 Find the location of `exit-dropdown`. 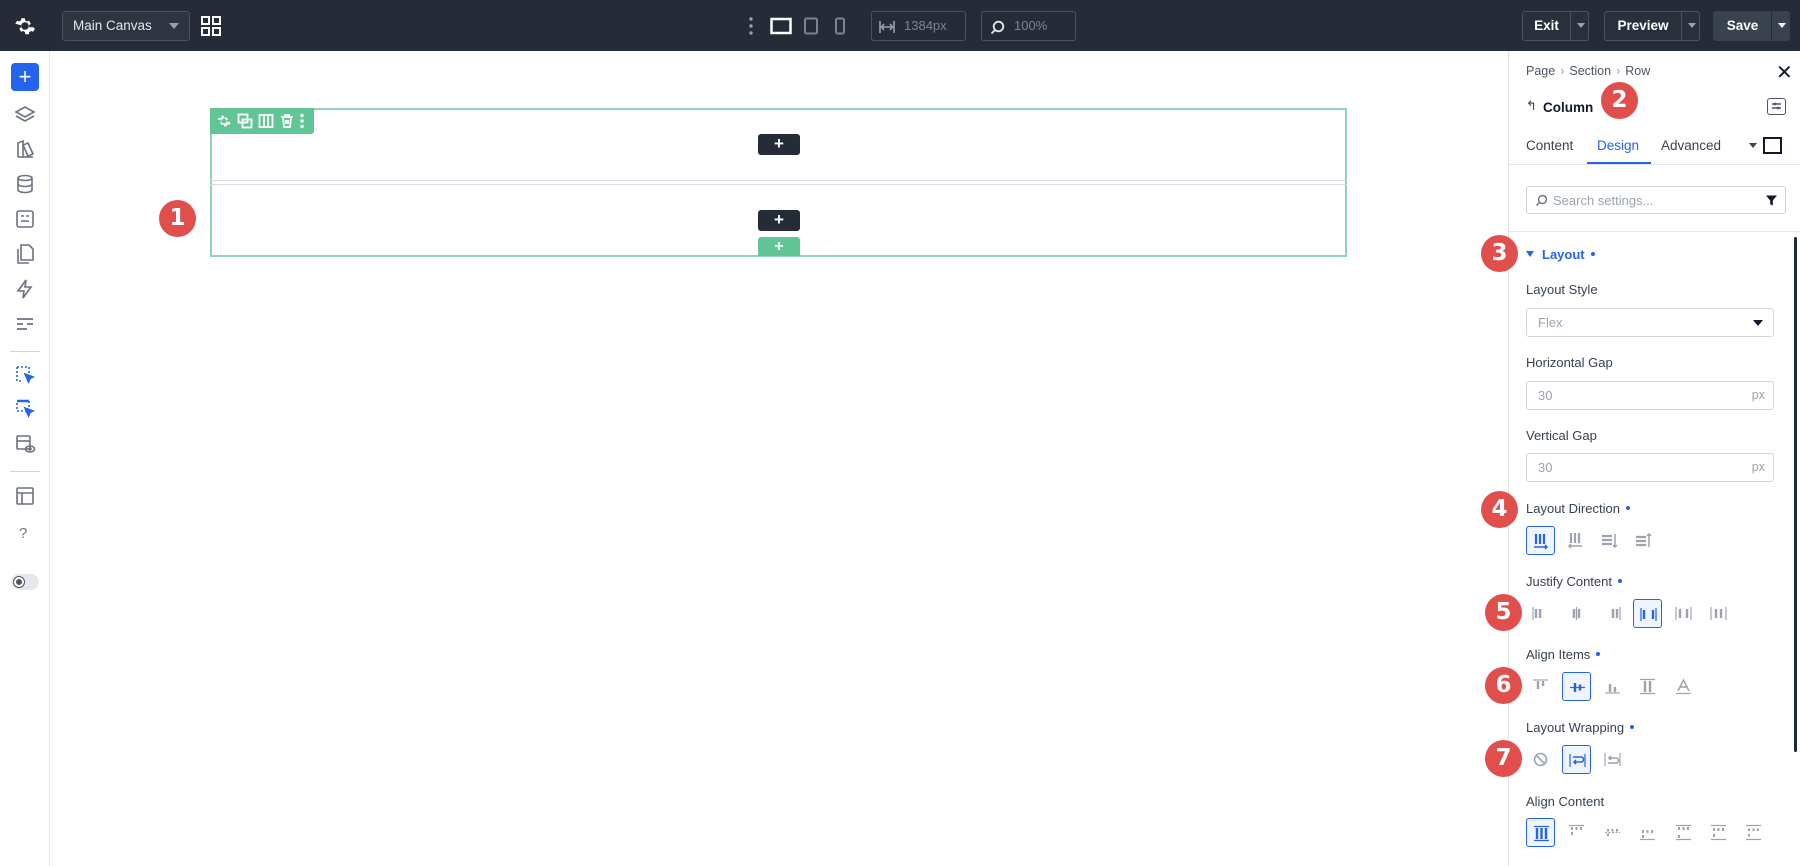

exit-dropdown is located at coordinates (1579, 26).